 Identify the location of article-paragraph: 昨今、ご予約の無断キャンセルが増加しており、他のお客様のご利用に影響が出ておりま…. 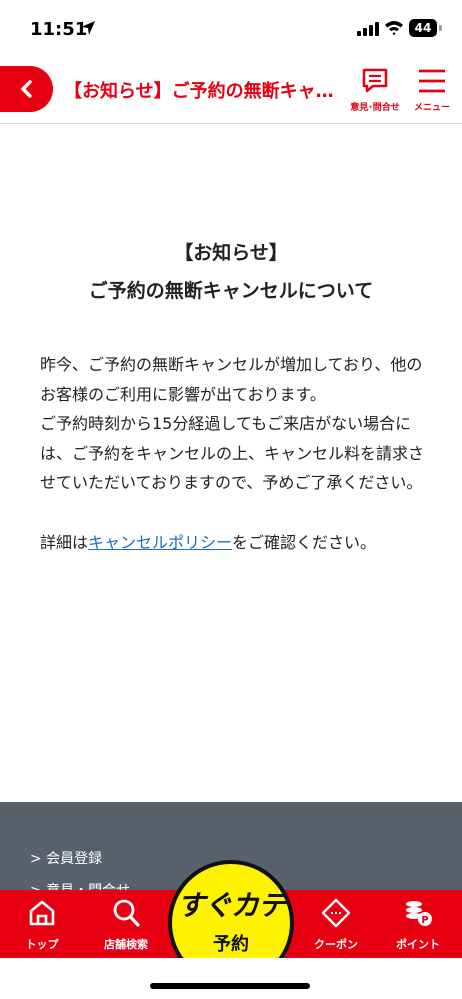
(231, 379).